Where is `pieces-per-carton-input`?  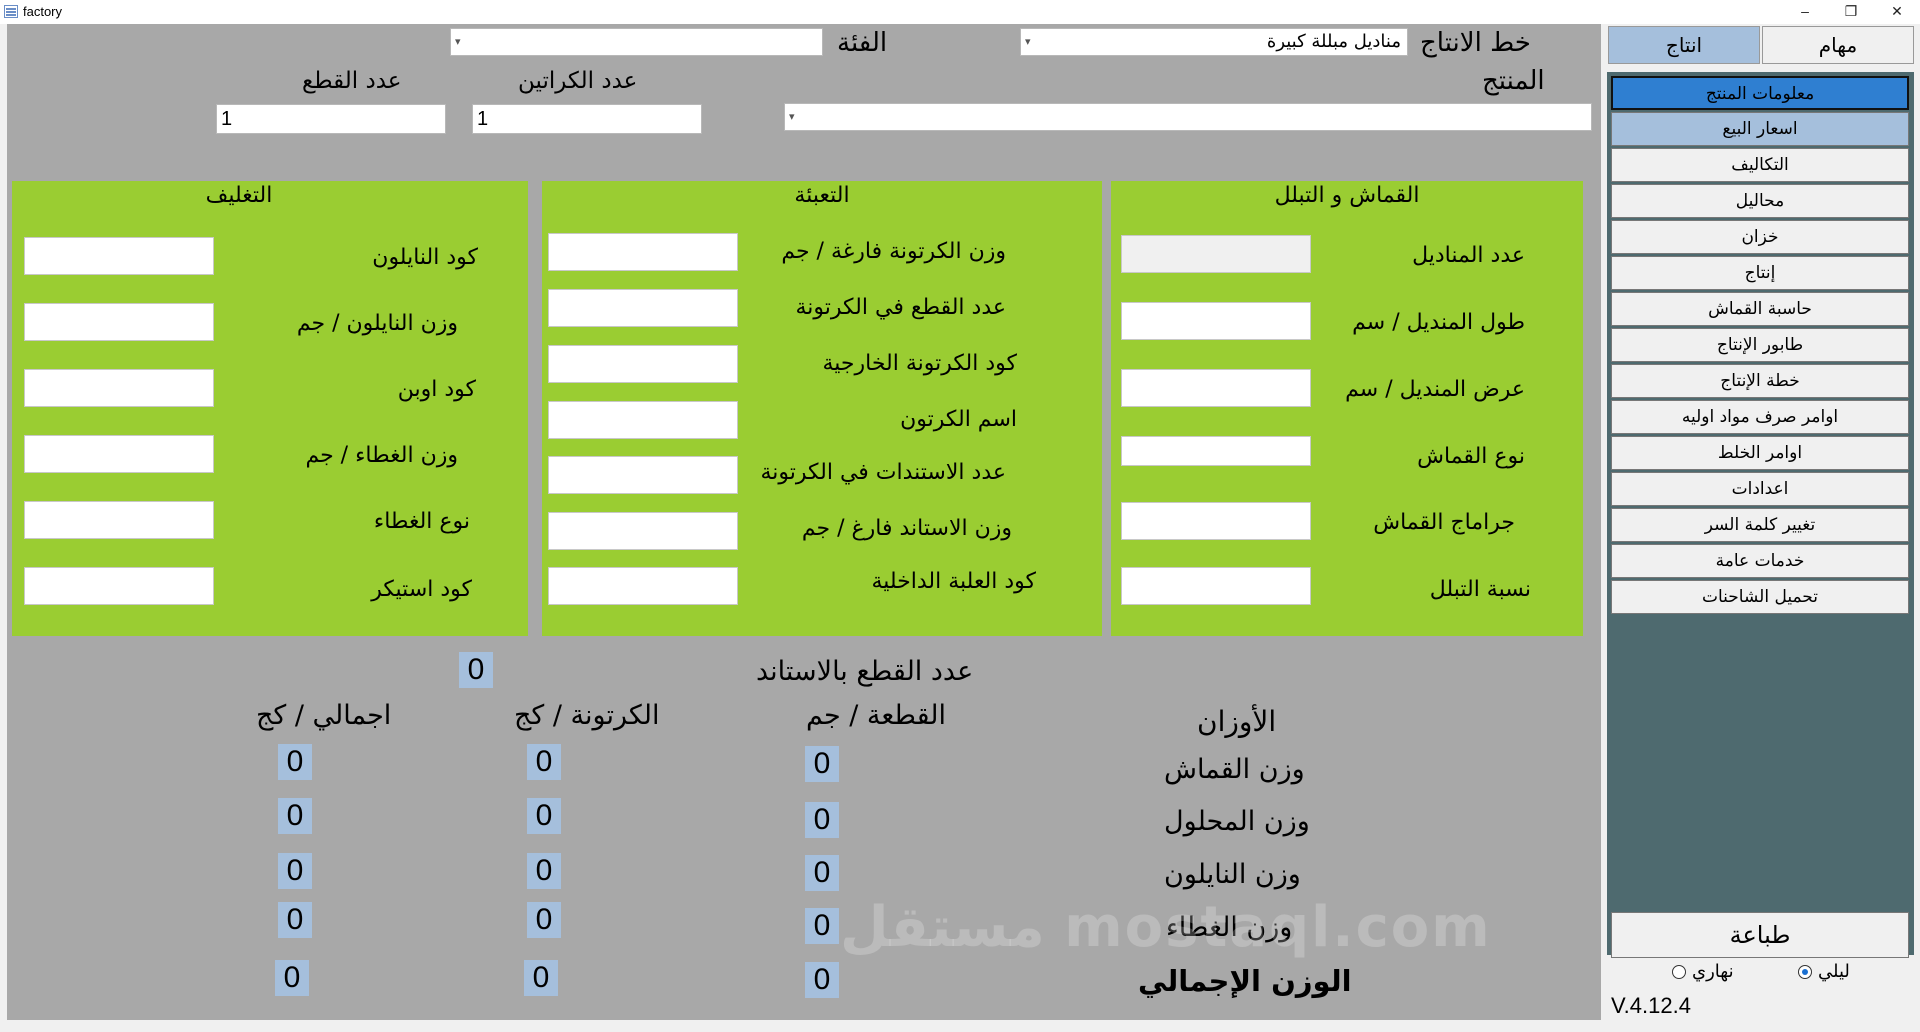
pieces-per-carton-input is located at coordinates (643, 308).